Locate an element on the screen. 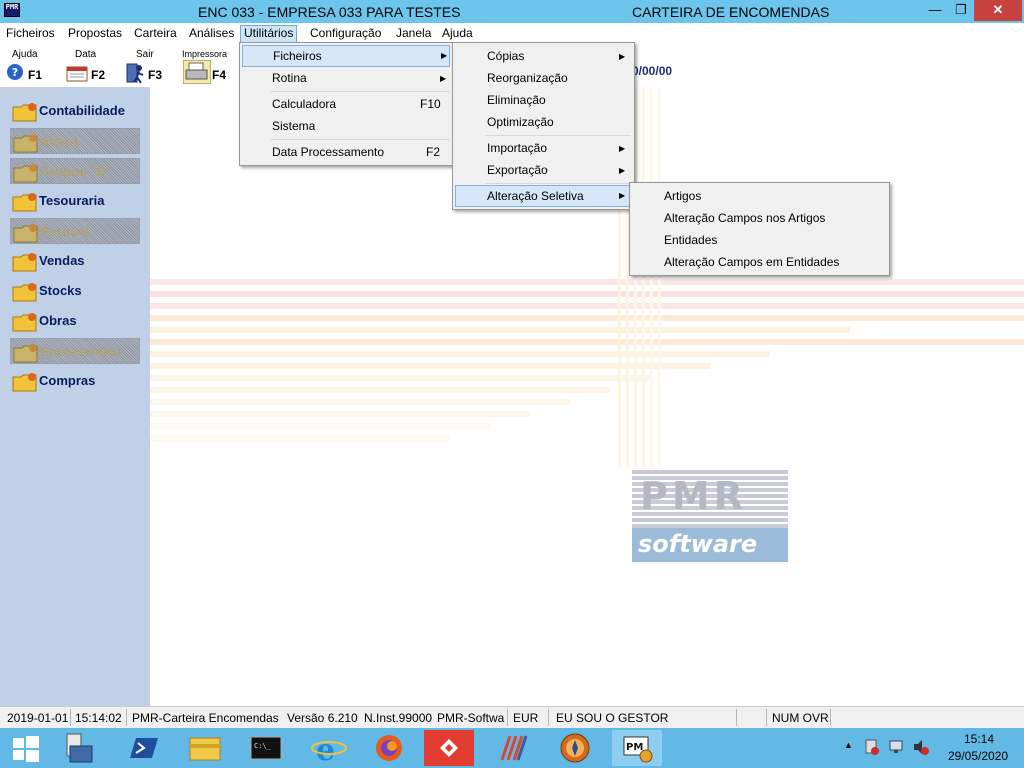 The image size is (1024, 768). help-tool-label: Ajuda is located at coordinates (25, 54).